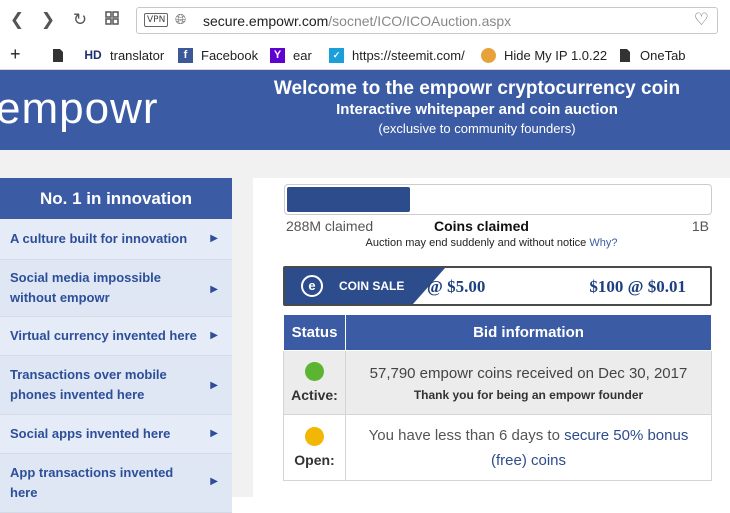  Describe the element at coordinates (314, 447) in the screenshot. I see `status-cell: Open:` at that location.